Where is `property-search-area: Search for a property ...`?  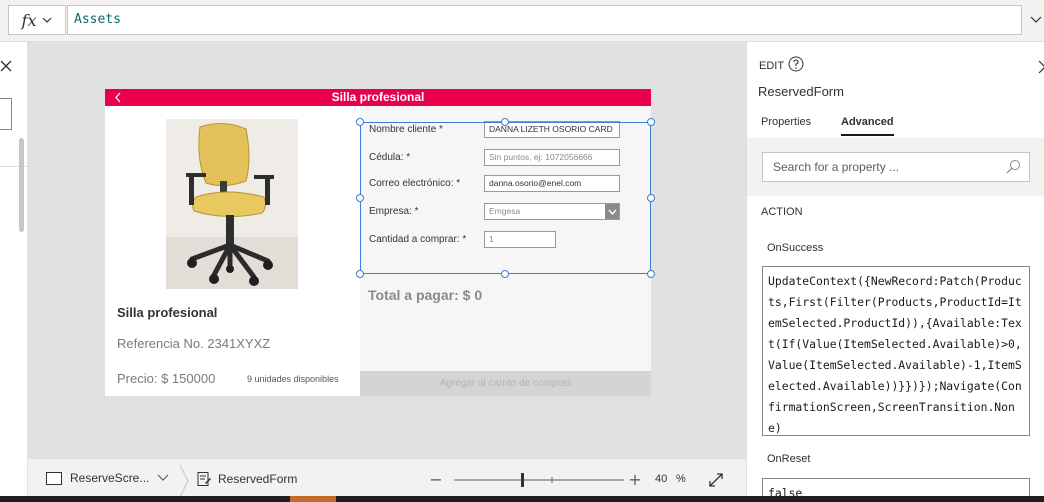 property-search-area: Search for a property ... is located at coordinates (895, 167).